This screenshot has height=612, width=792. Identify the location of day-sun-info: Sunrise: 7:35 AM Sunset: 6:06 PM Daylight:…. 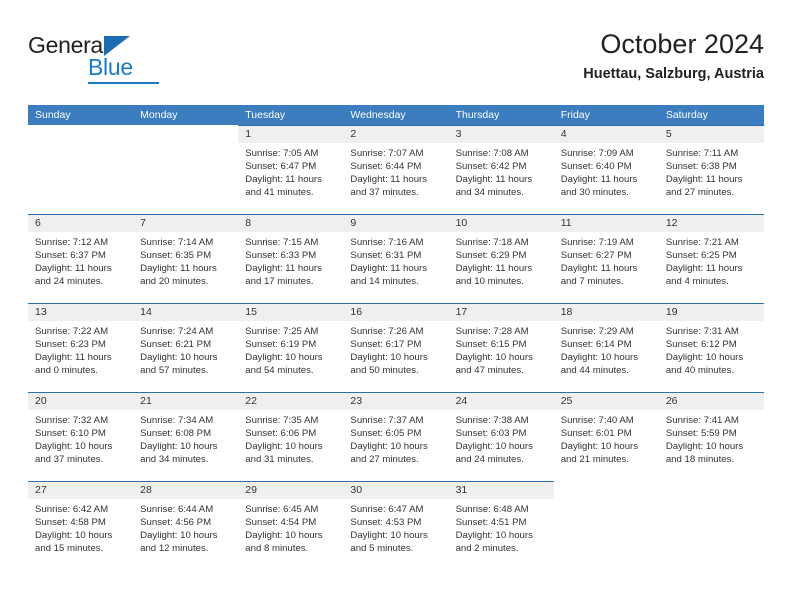
(290, 438).